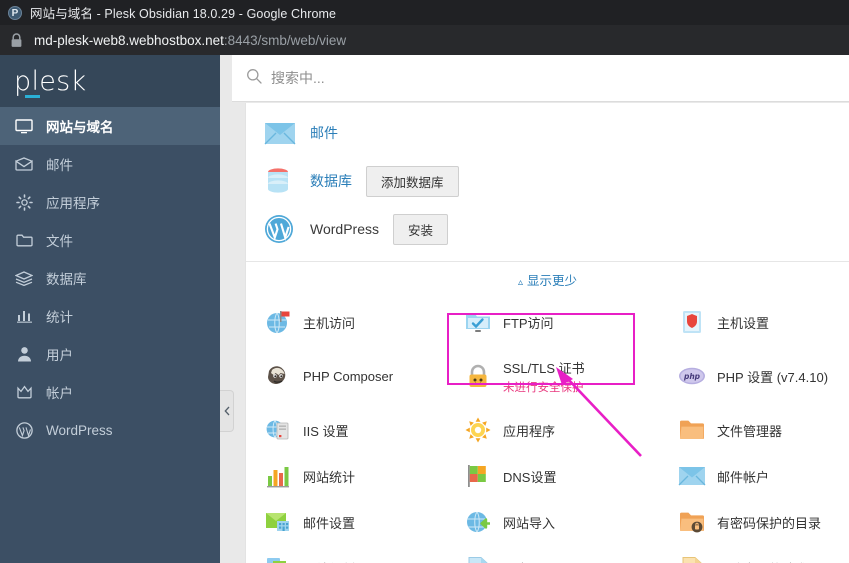 This screenshot has width=849, height=563. I want to click on bar-chart-icon, so click(24, 316).